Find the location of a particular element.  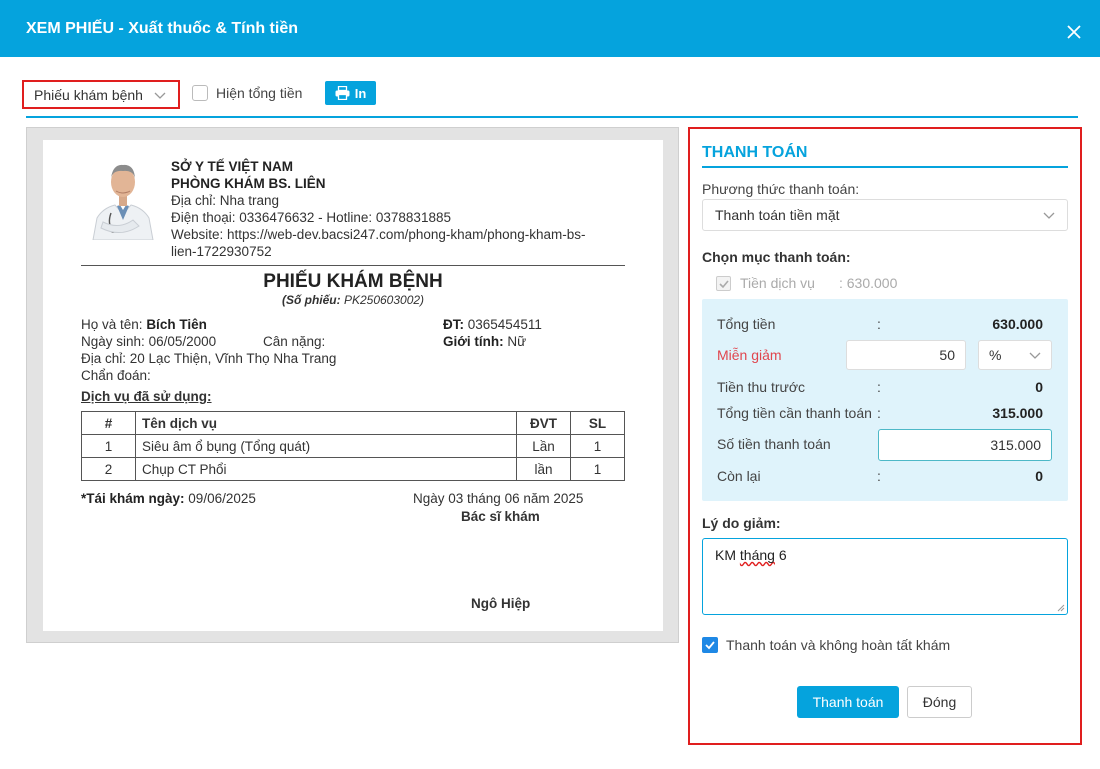

show-total-toggle: Hiện tổng tiền is located at coordinates (247, 93).